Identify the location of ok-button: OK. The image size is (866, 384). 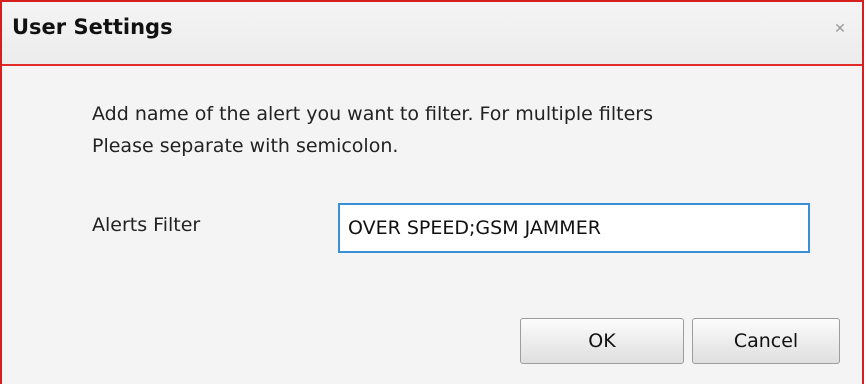
(602, 341).